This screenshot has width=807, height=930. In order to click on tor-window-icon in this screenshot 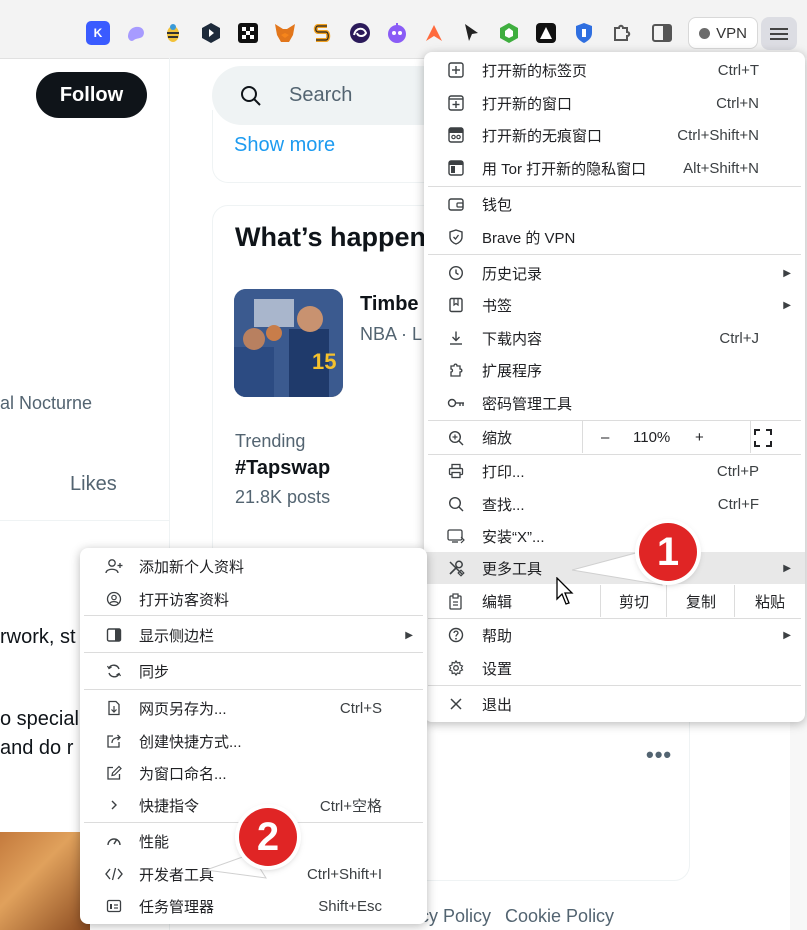, I will do `click(456, 168)`.